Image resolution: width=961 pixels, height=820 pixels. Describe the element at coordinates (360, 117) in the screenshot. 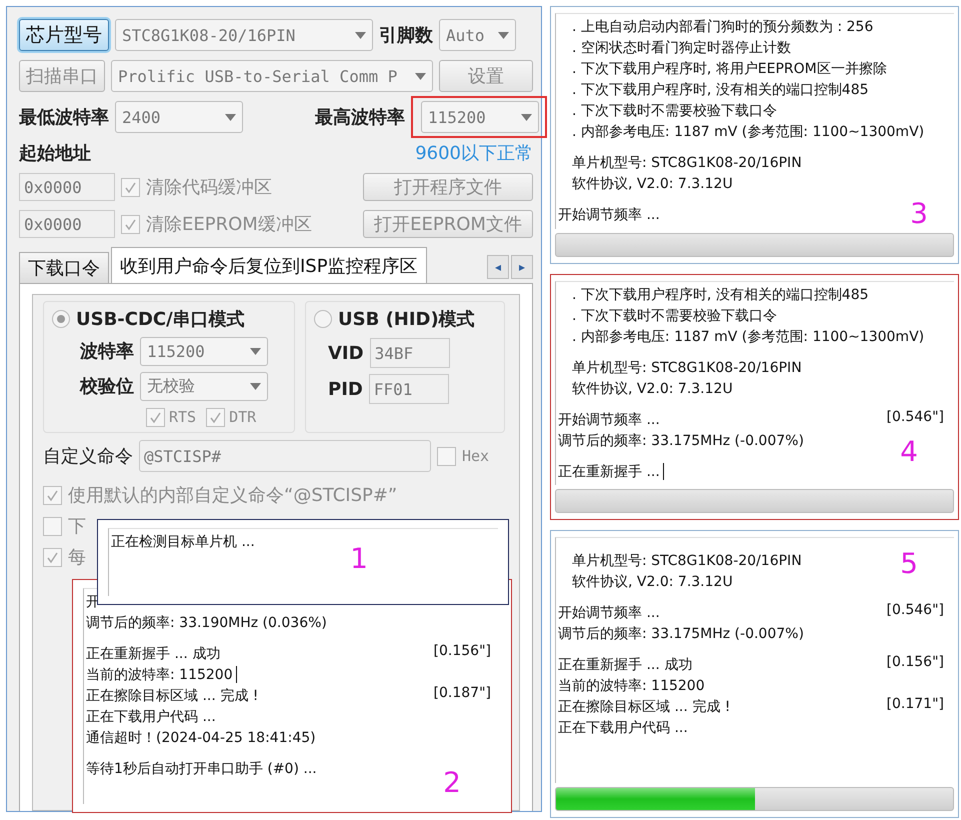

I see `max-baud-label: 最高波特率` at that location.